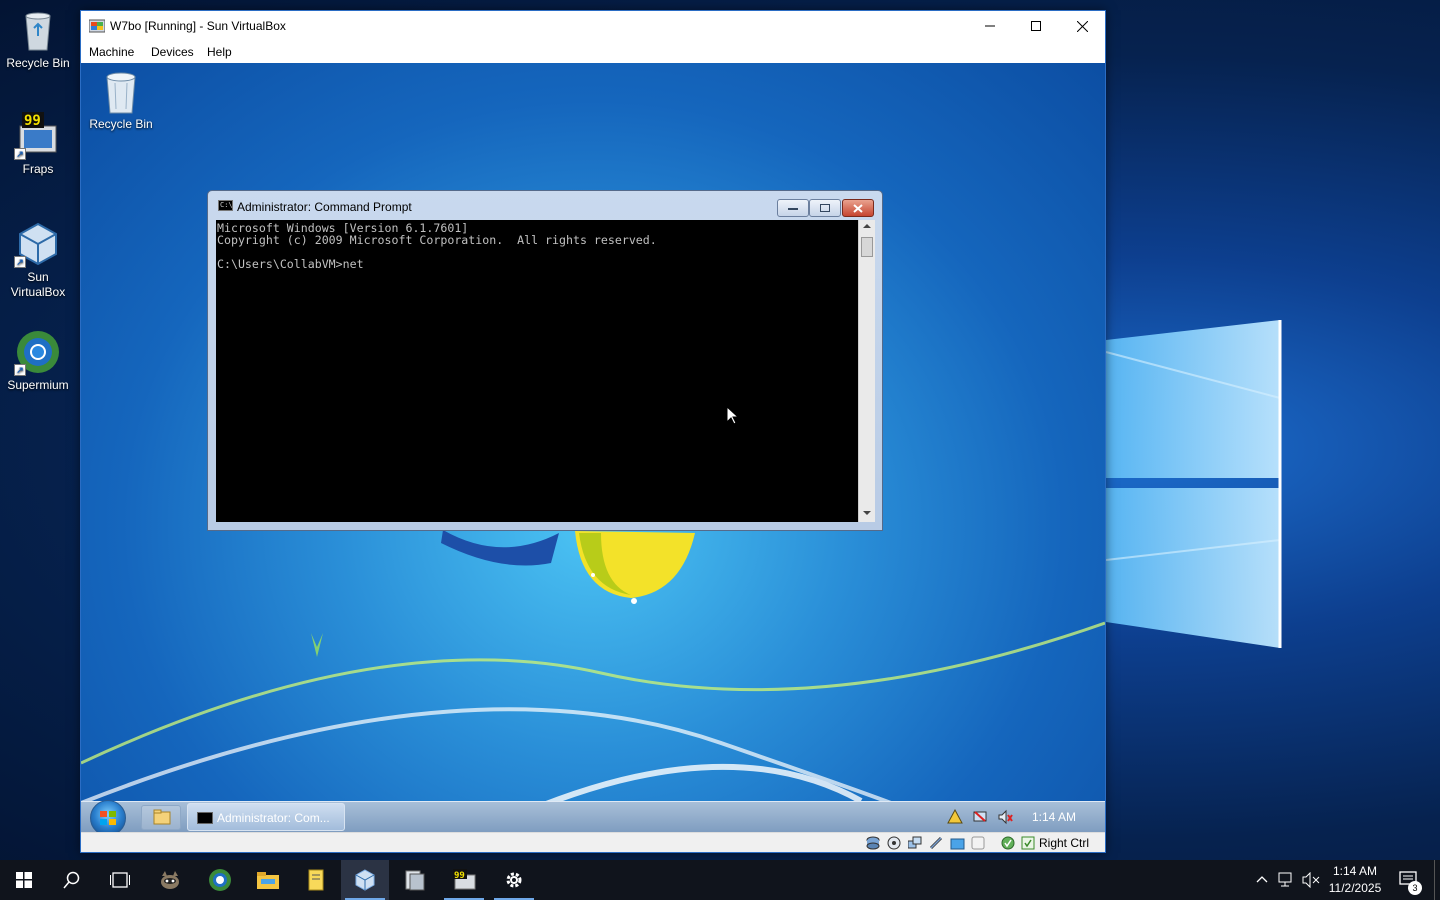 Image resolution: width=1440 pixels, height=900 pixels. I want to click on search-button, so click(72, 880).